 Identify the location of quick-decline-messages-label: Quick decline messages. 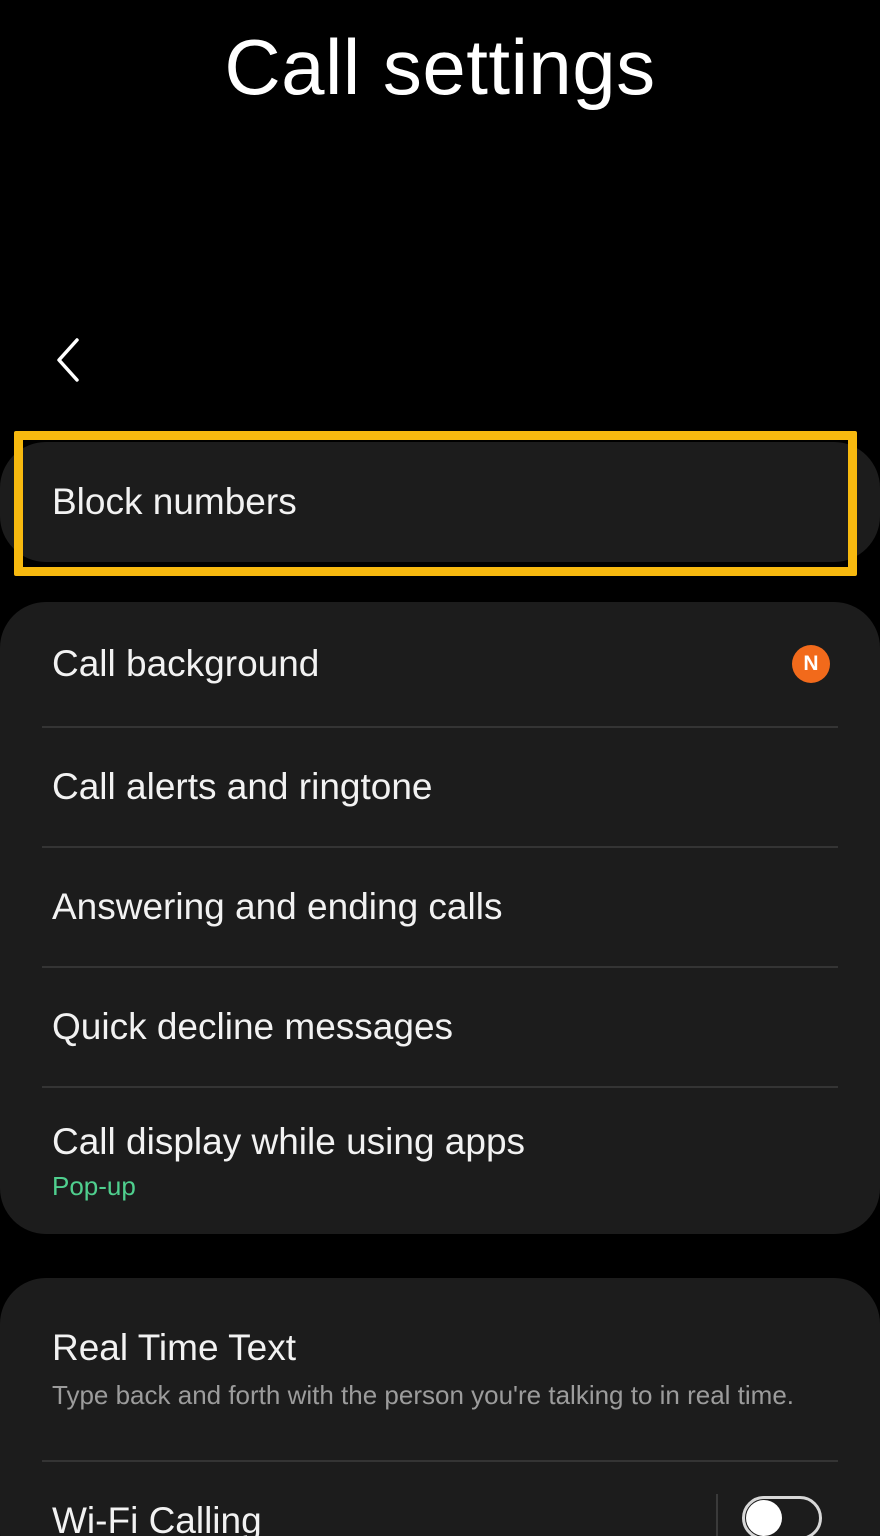
(253, 1026).